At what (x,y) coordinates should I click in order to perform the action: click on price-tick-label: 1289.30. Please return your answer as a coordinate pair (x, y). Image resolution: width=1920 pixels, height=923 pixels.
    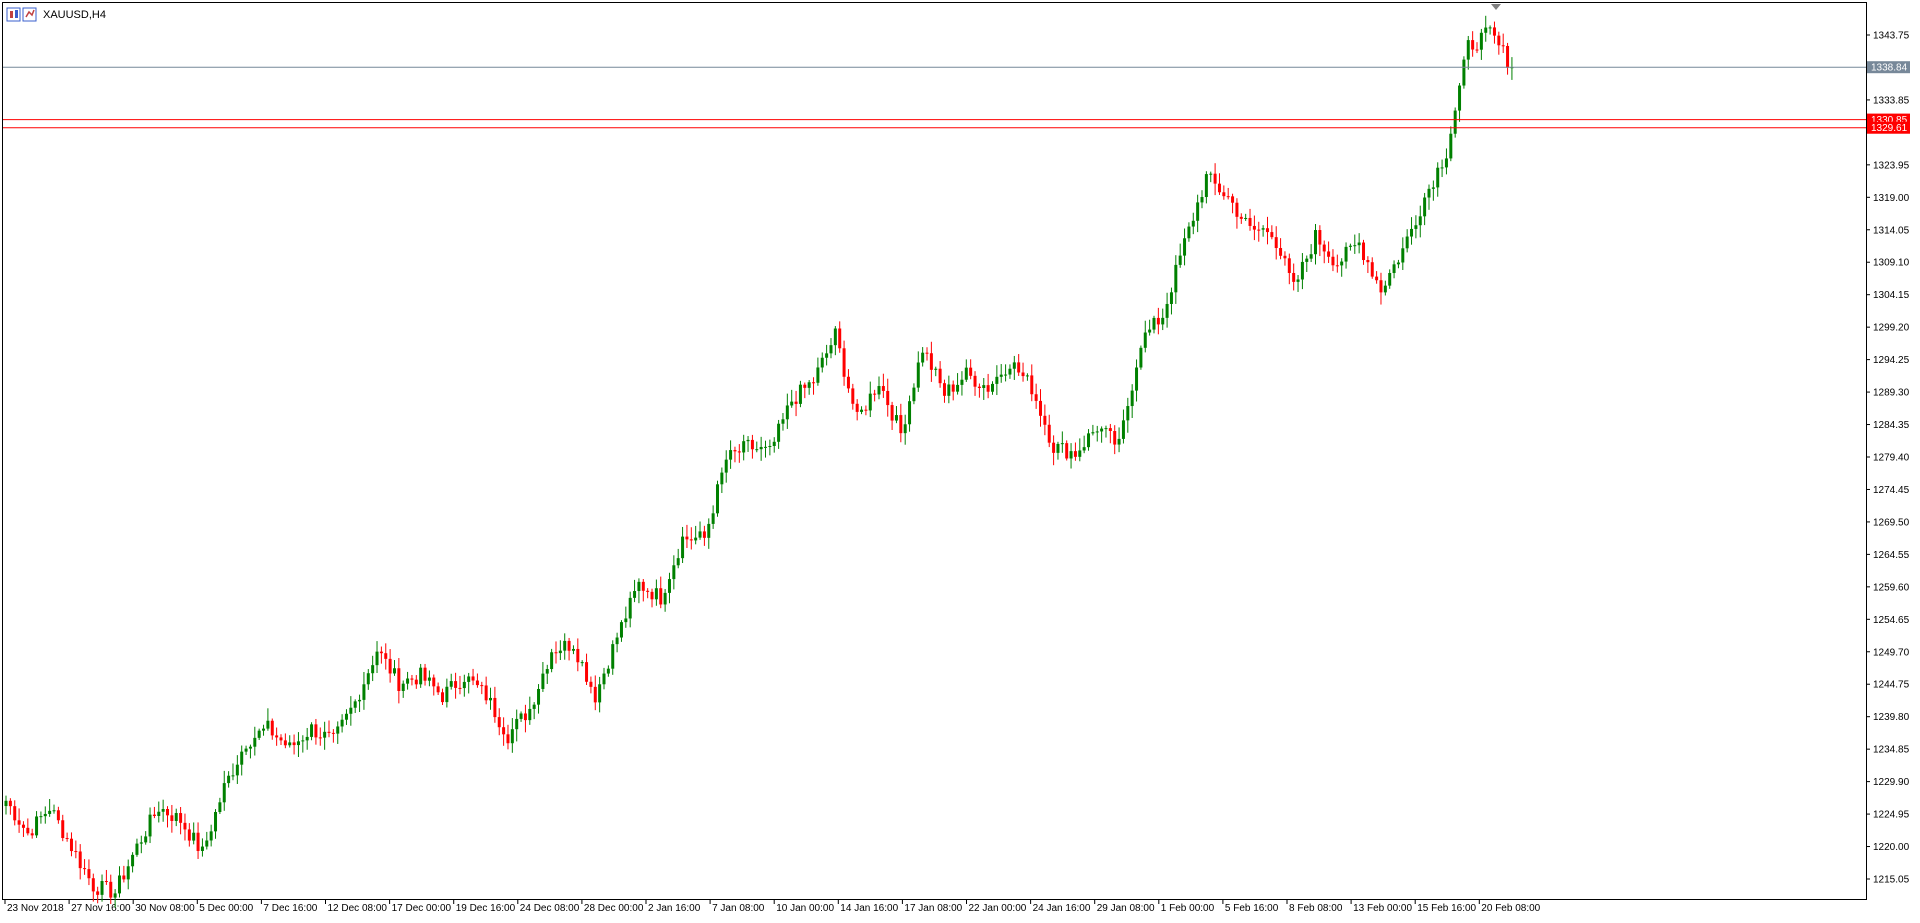
    Looking at the image, I should click on (1891, 393).